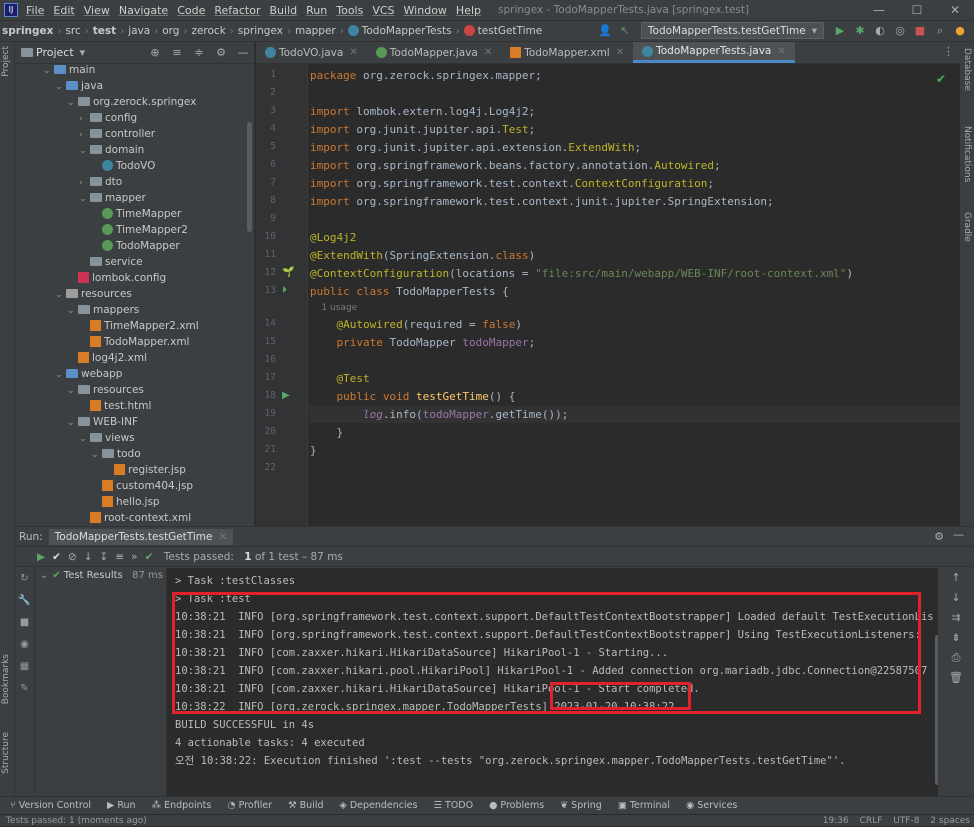  What do you see at coordinates (134, 342) in the screenshot?
I see `tree-item: TodoMapper.xml` at bounding box center [134, 342].